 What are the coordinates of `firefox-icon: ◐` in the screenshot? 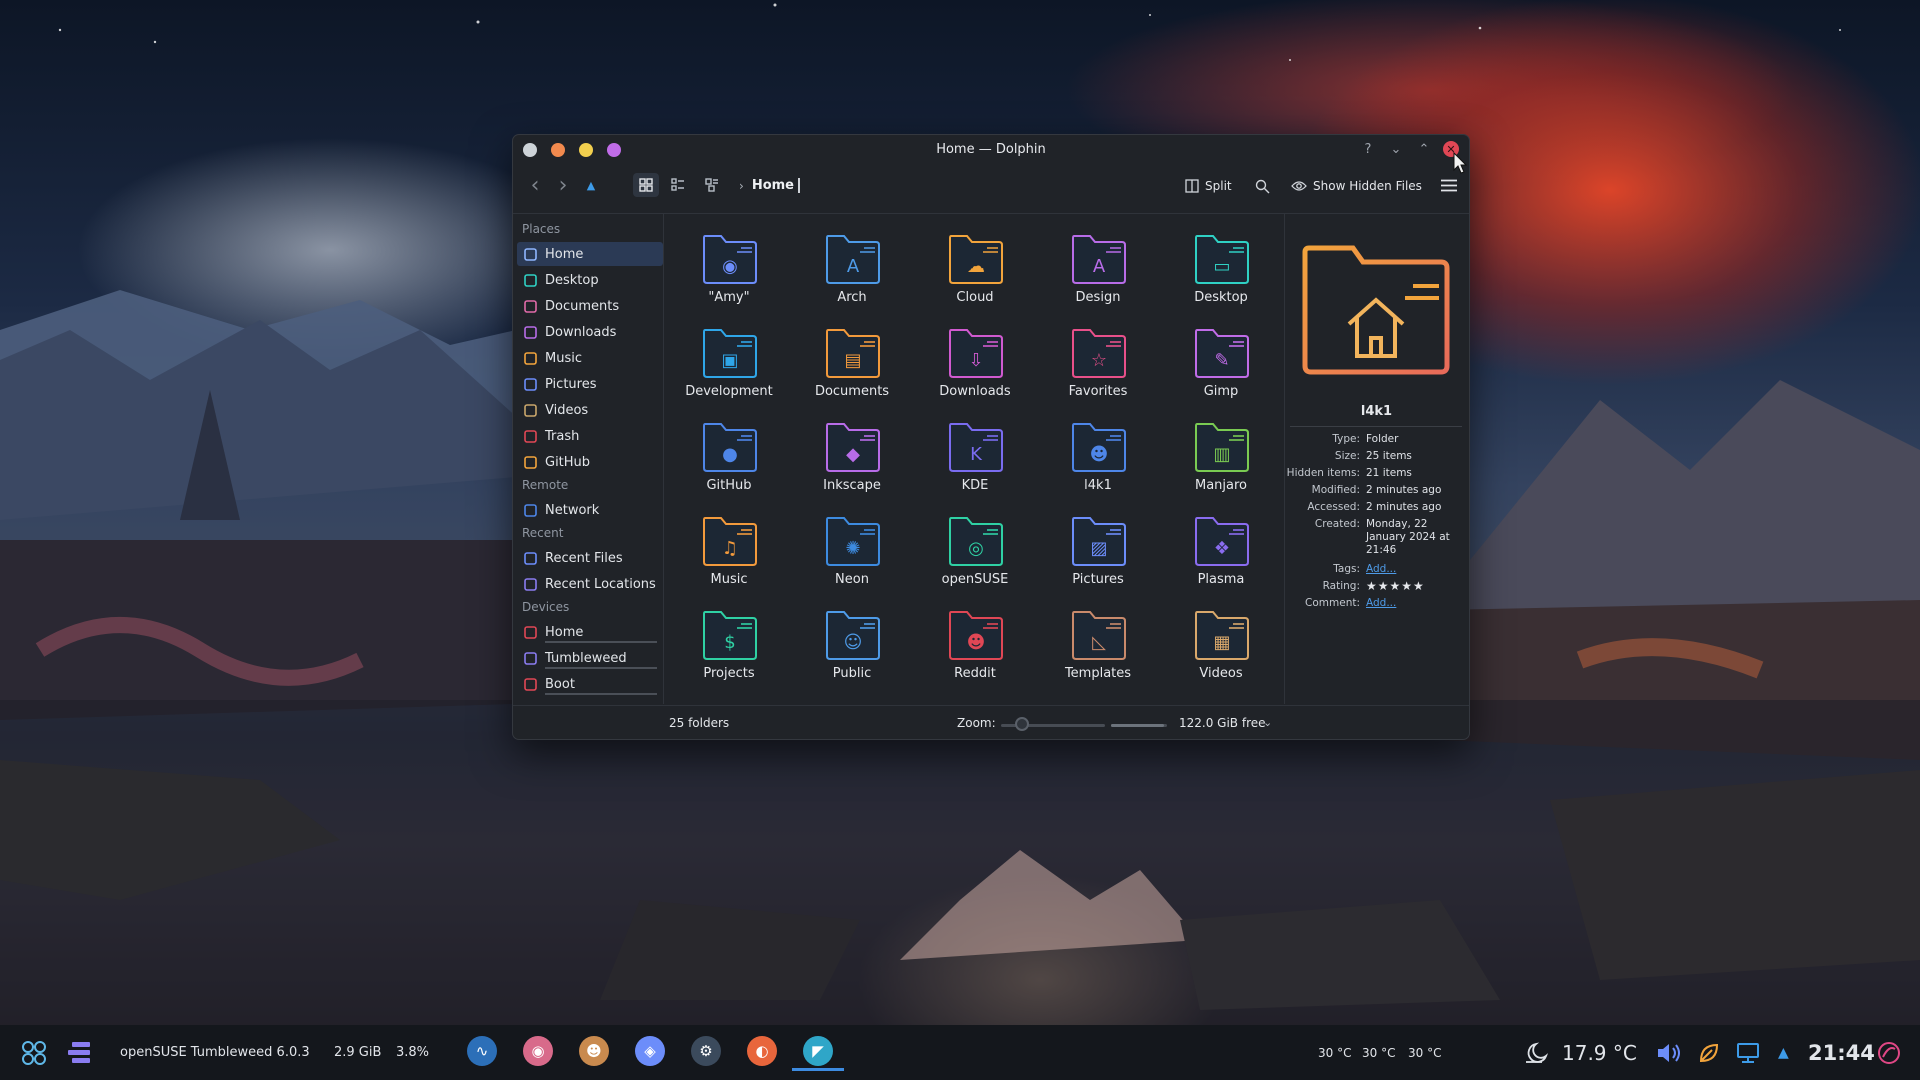 It's located at (762, 1051).